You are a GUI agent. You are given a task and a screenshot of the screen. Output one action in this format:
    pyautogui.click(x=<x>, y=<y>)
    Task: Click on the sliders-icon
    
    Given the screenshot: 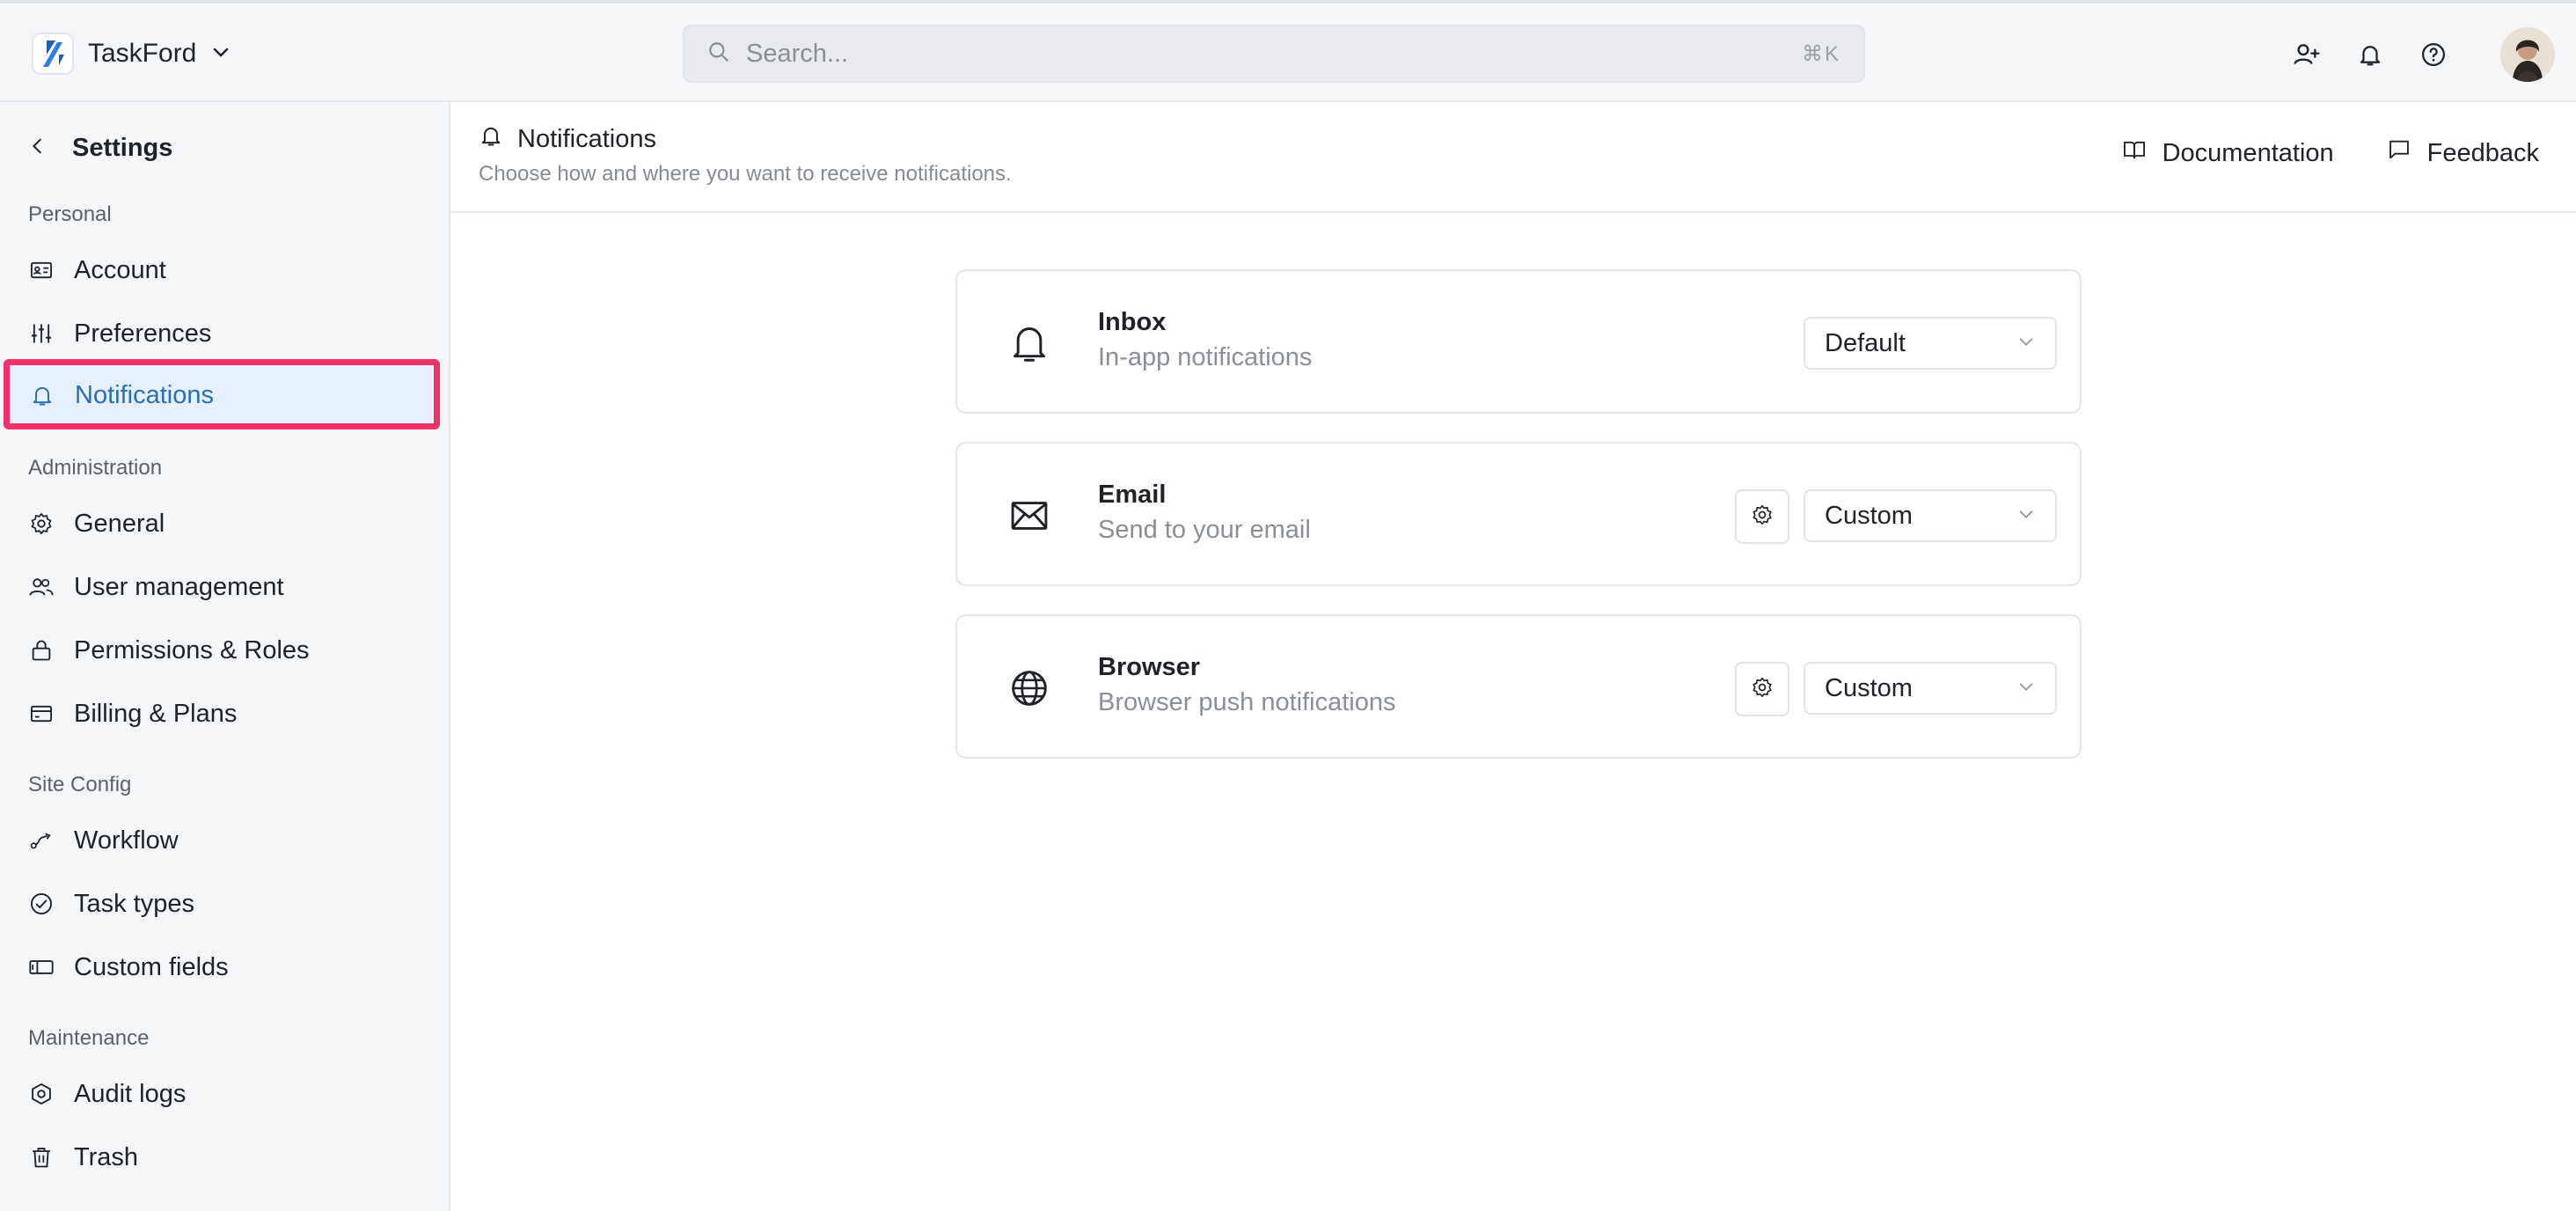 What is the action you would take?
    pyautogui.click(x=41, y=333)
    